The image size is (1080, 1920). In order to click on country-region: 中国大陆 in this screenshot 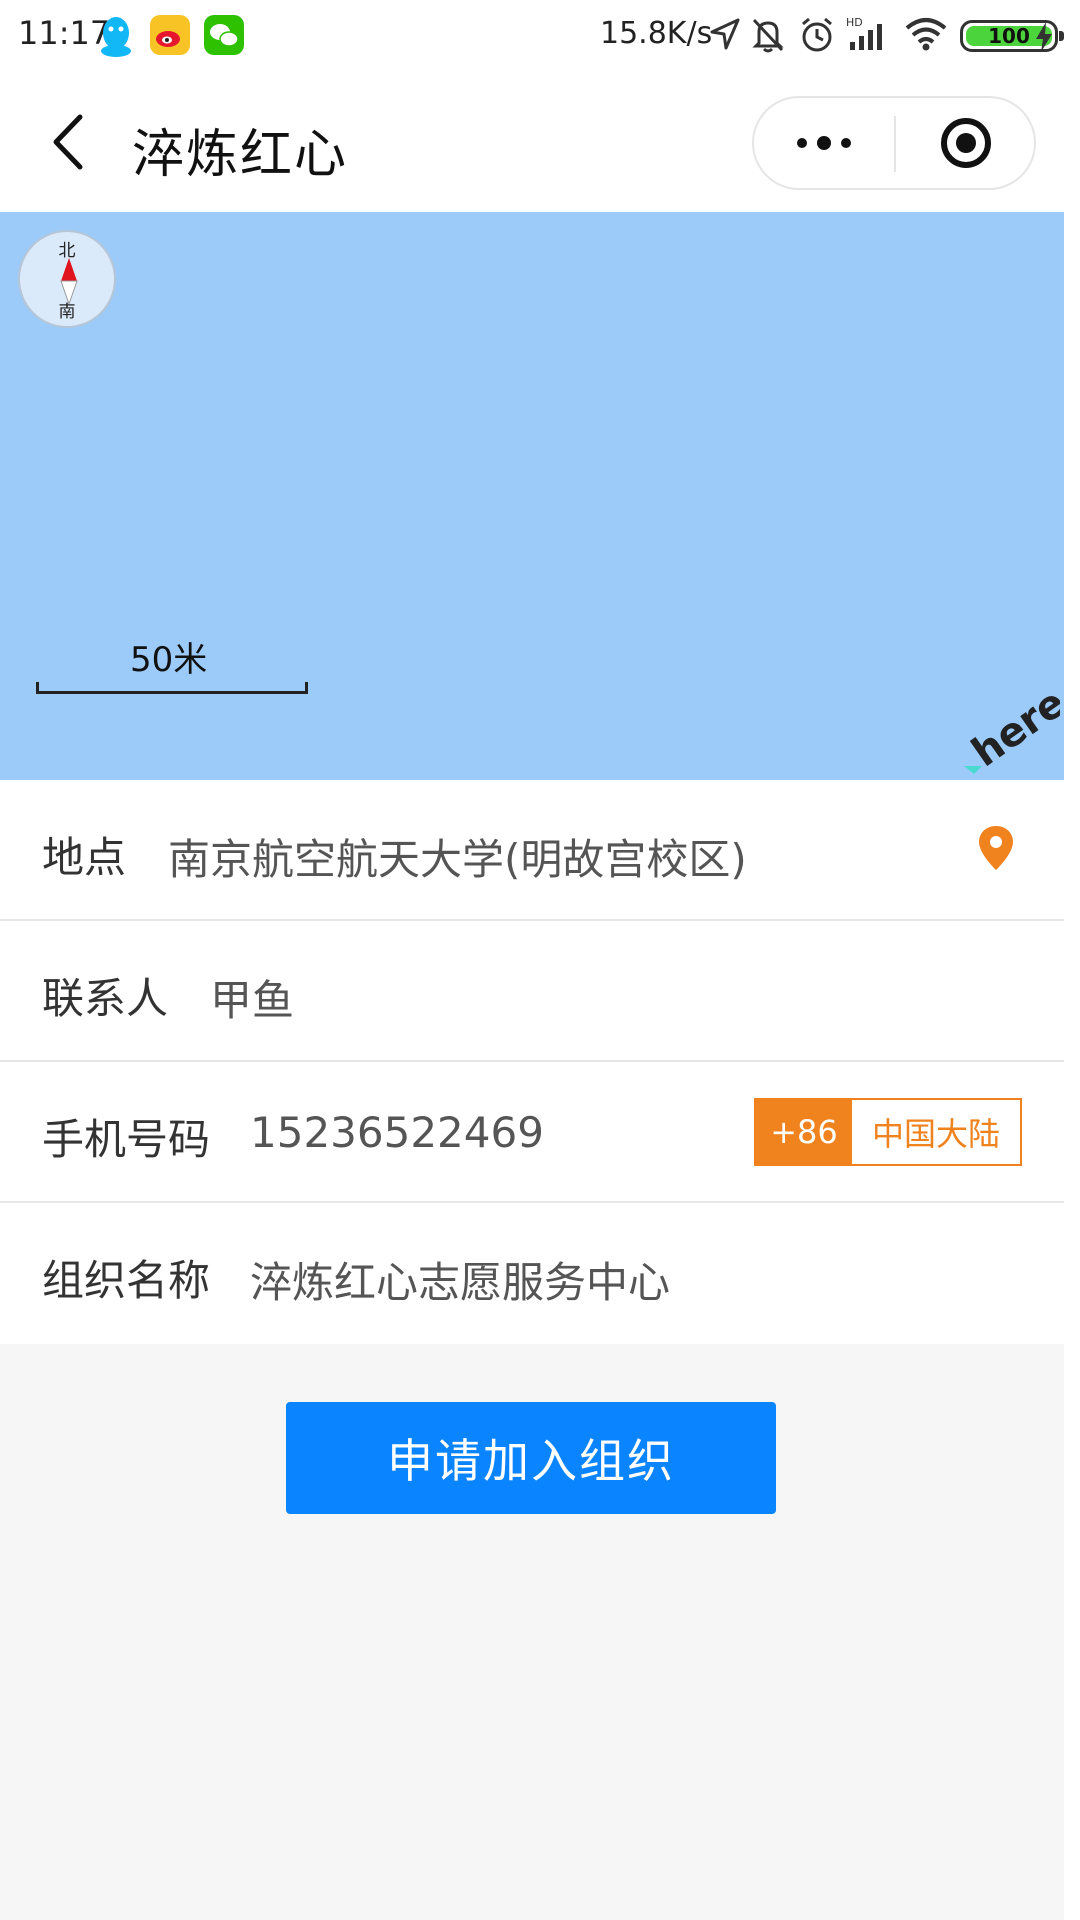, I will do `click(936, 1132)`.